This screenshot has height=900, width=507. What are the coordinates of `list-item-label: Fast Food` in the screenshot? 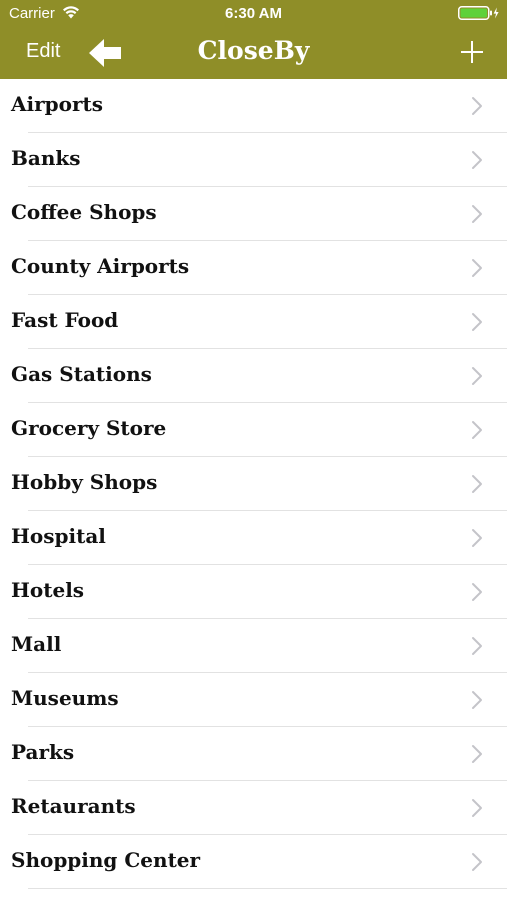 It's located at (65, 320).